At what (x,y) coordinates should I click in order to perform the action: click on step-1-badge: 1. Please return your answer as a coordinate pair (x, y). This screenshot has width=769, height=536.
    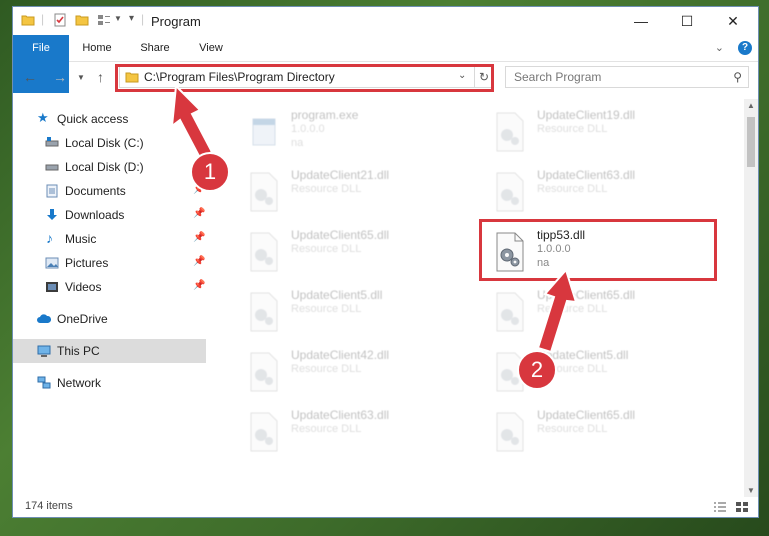
    Looking at the image, I should click on (210, 172).